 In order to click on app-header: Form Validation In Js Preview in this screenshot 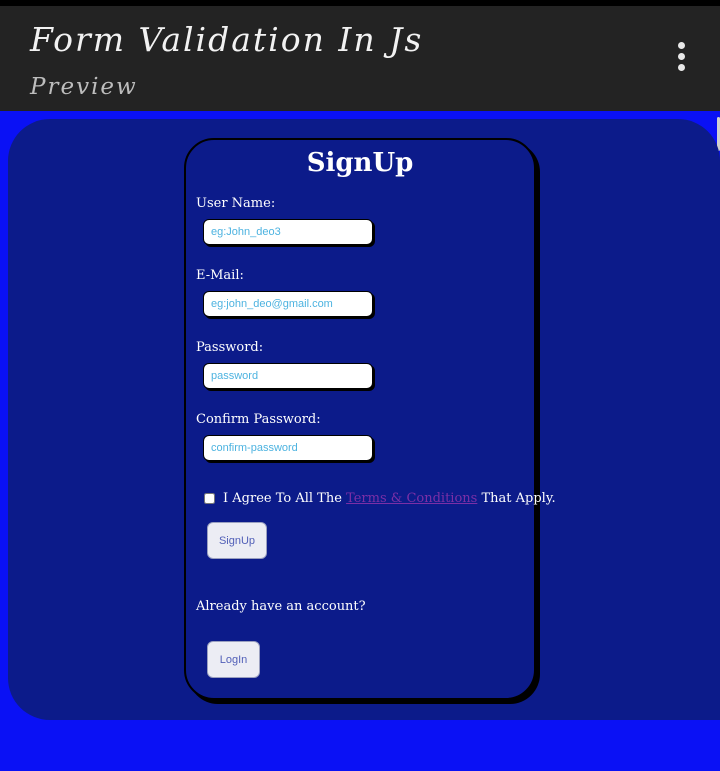, I will do `click(360, 58)`.